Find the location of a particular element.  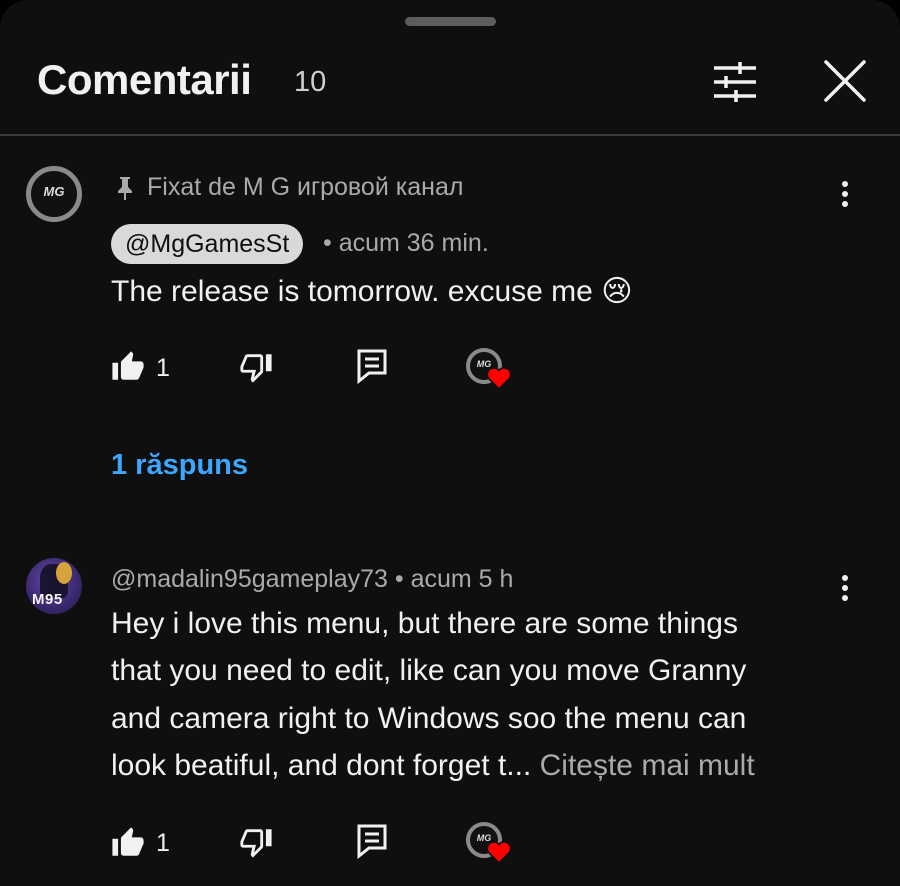

pin-icon is located at coordinates (125, 188).